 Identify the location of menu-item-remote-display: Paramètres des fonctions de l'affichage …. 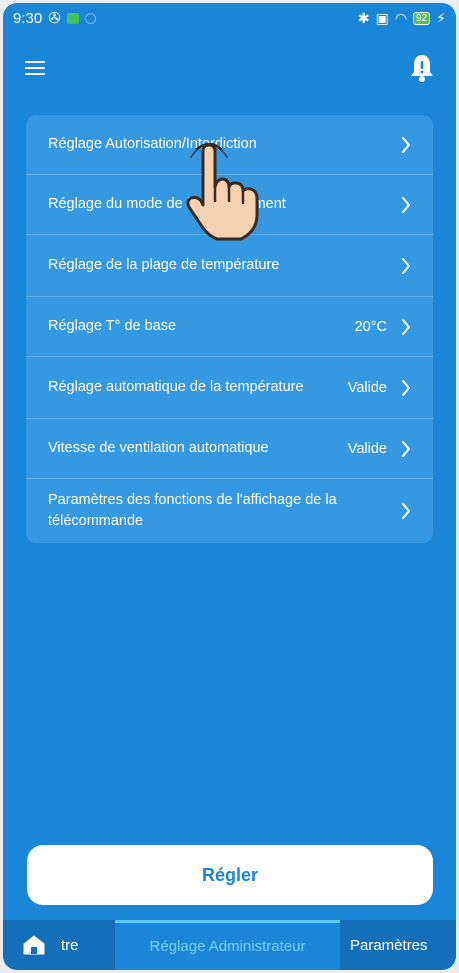
(229, 511).